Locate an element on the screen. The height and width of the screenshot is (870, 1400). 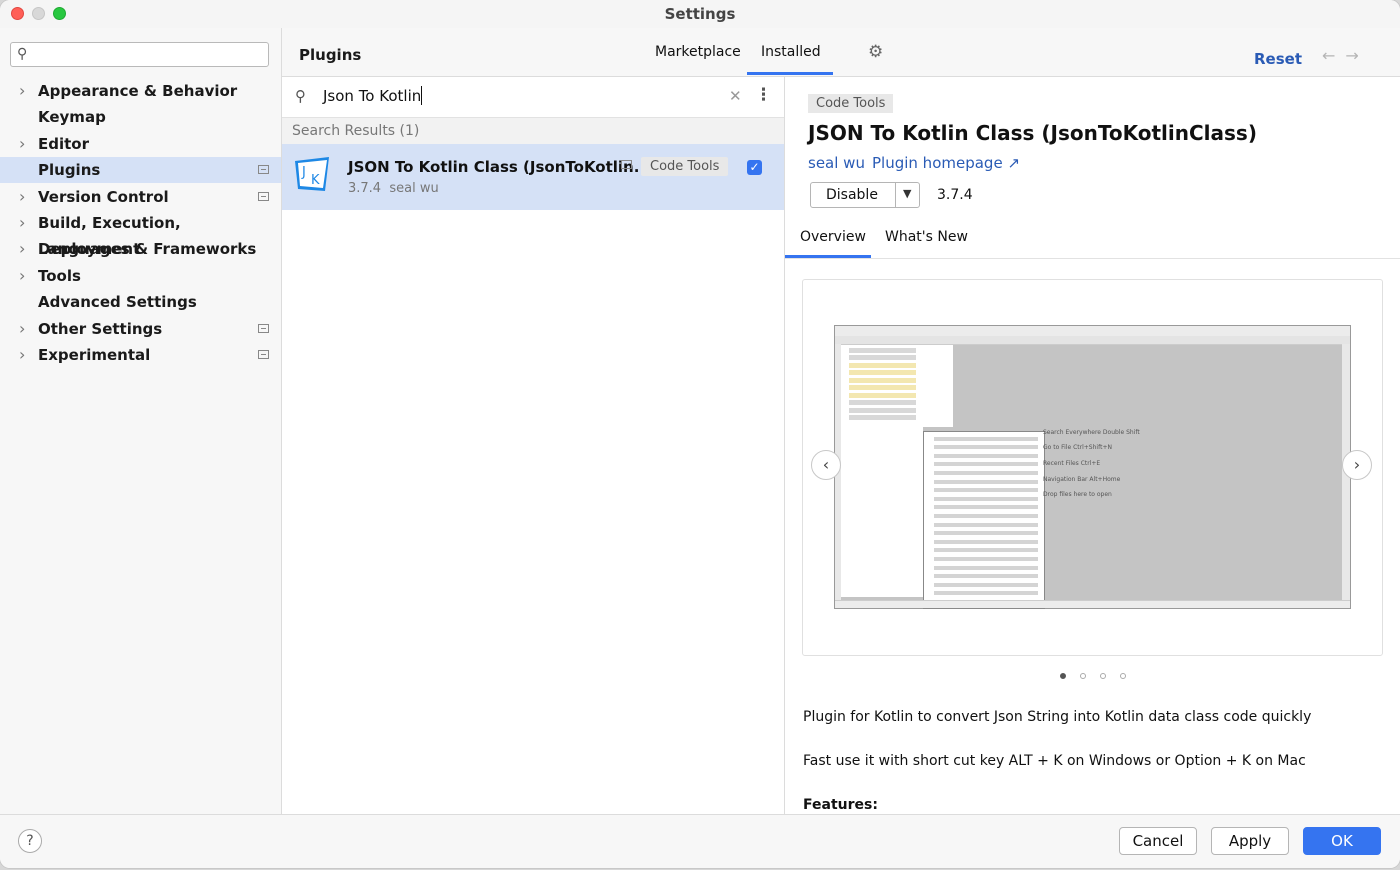
apply-button: Apply is located at coordinates (1250, 841).